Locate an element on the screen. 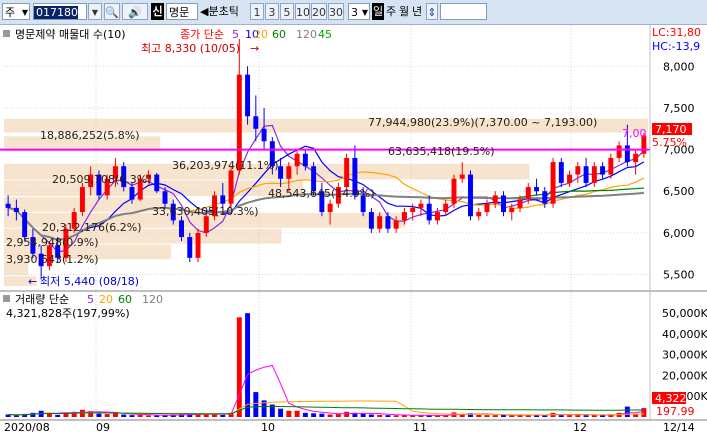  volume-profile-label: 20,312,176(6.2%) is located at coordinates (92, 227).